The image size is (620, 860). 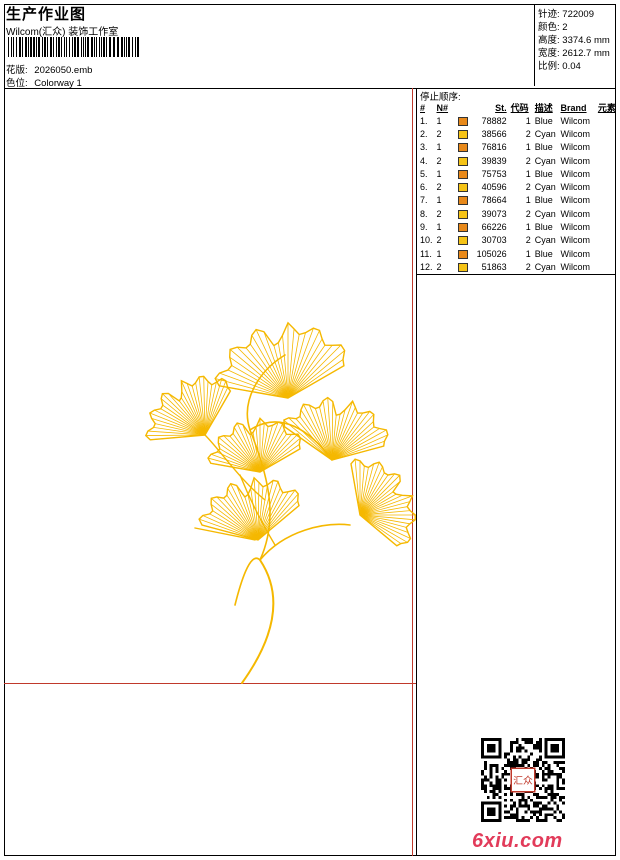 I want to click on row-stitches: 40596, so click(x=494, y=187).